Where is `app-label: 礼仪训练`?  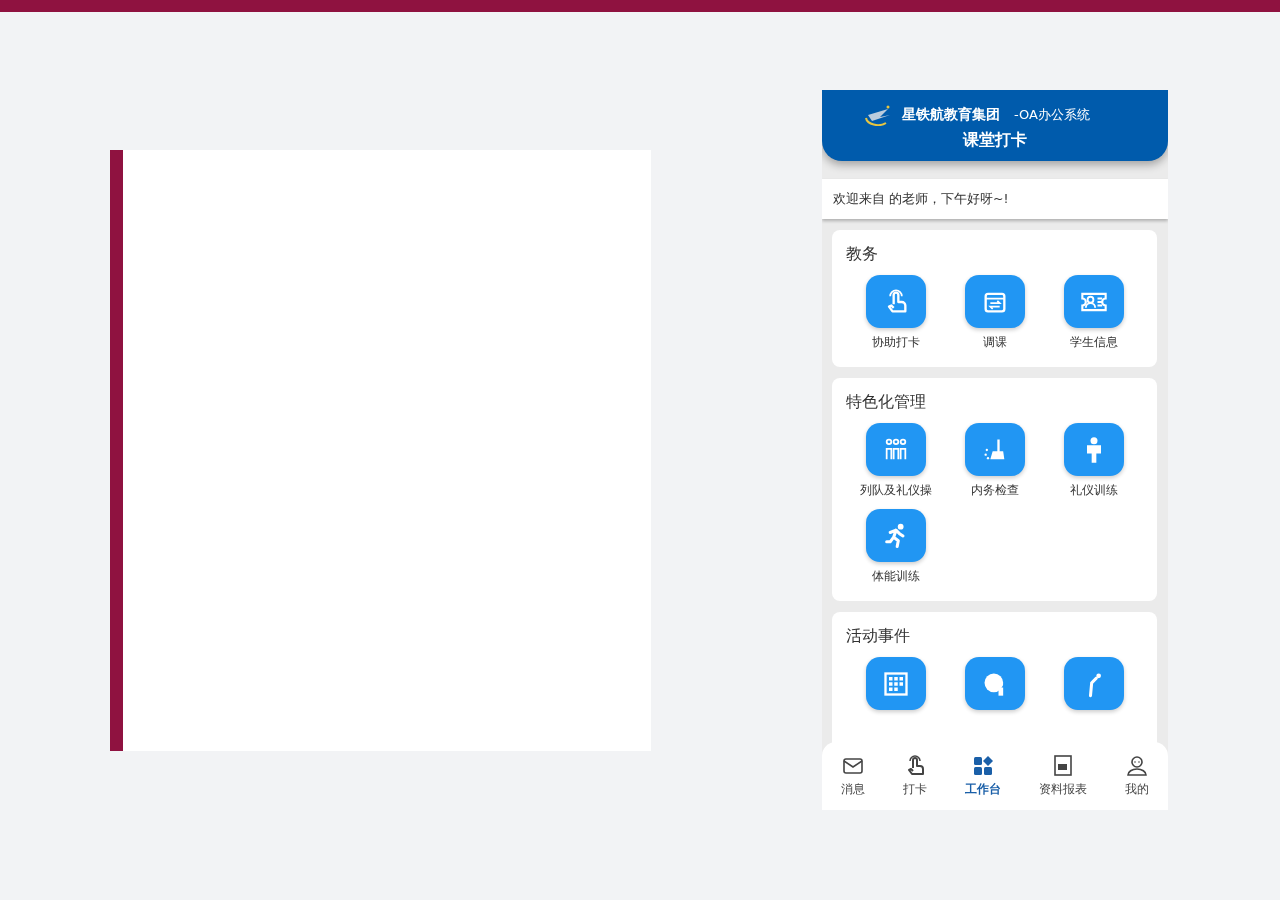 app-label: 礼仪训练 is located at coordinates (1093, 490).